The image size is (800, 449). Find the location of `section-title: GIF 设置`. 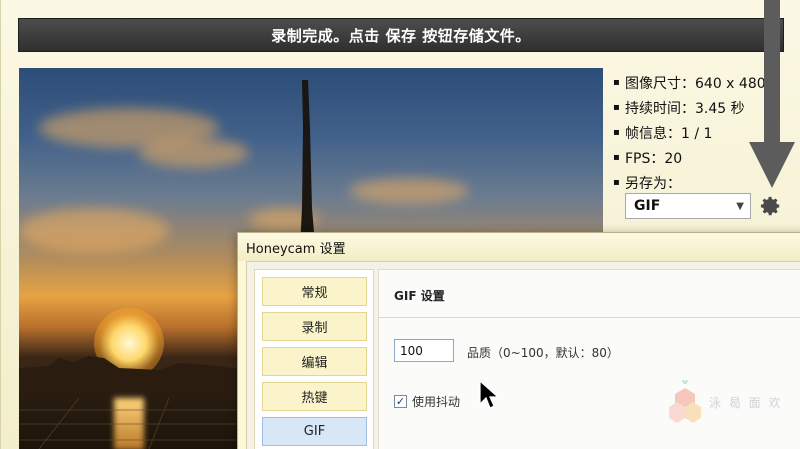

section-title: GIF 设置 is located at coordinates (419, 296).